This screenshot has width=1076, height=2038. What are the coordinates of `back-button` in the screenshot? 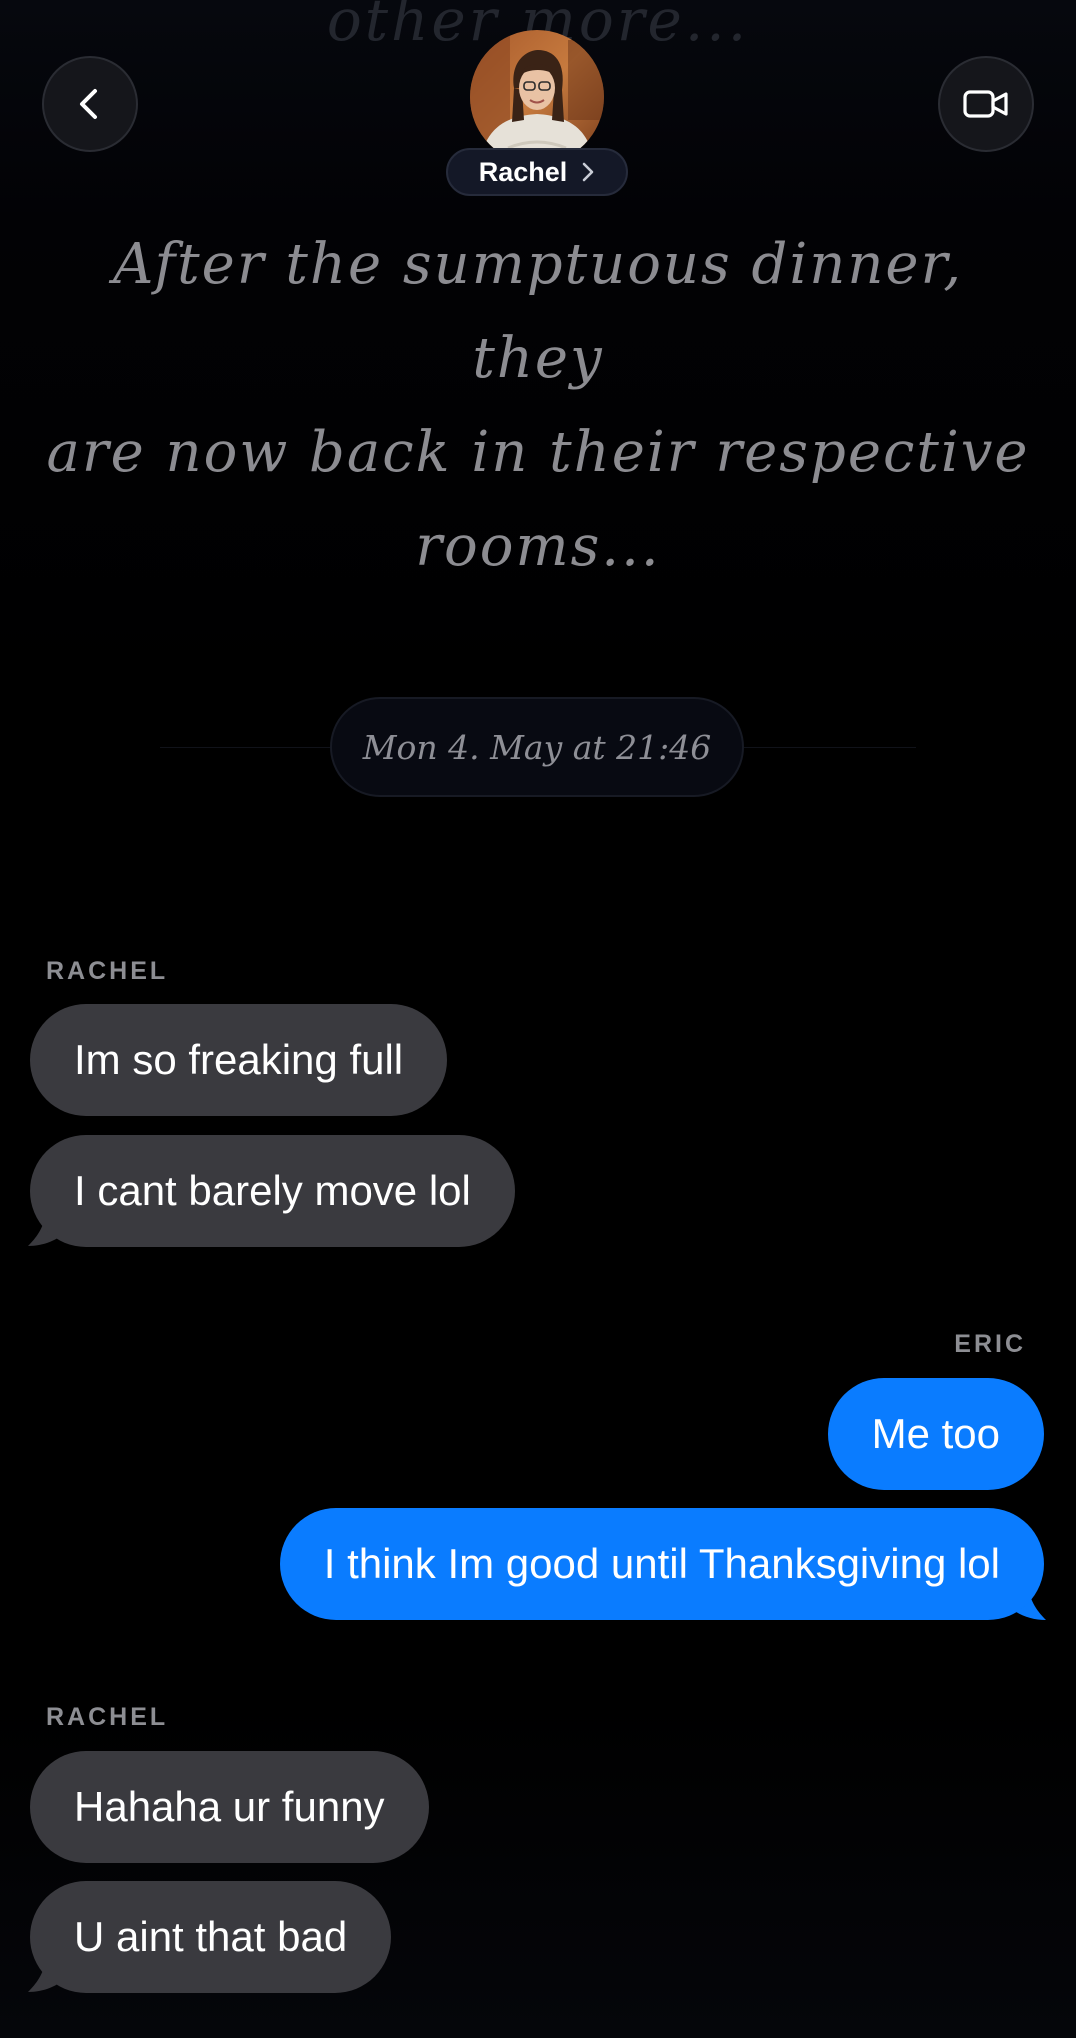 It's located at (90, 104).